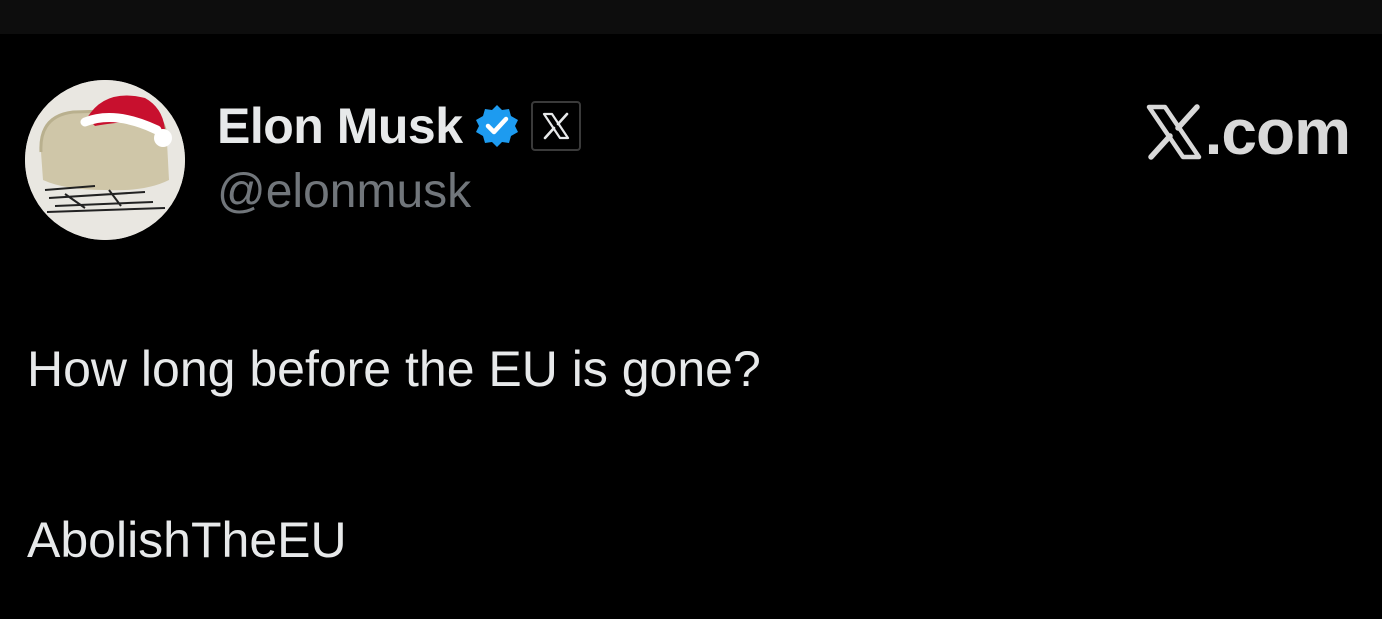 This screenshot has height=619, width=1382. I want to click on avatar-image, so click(105, 160).